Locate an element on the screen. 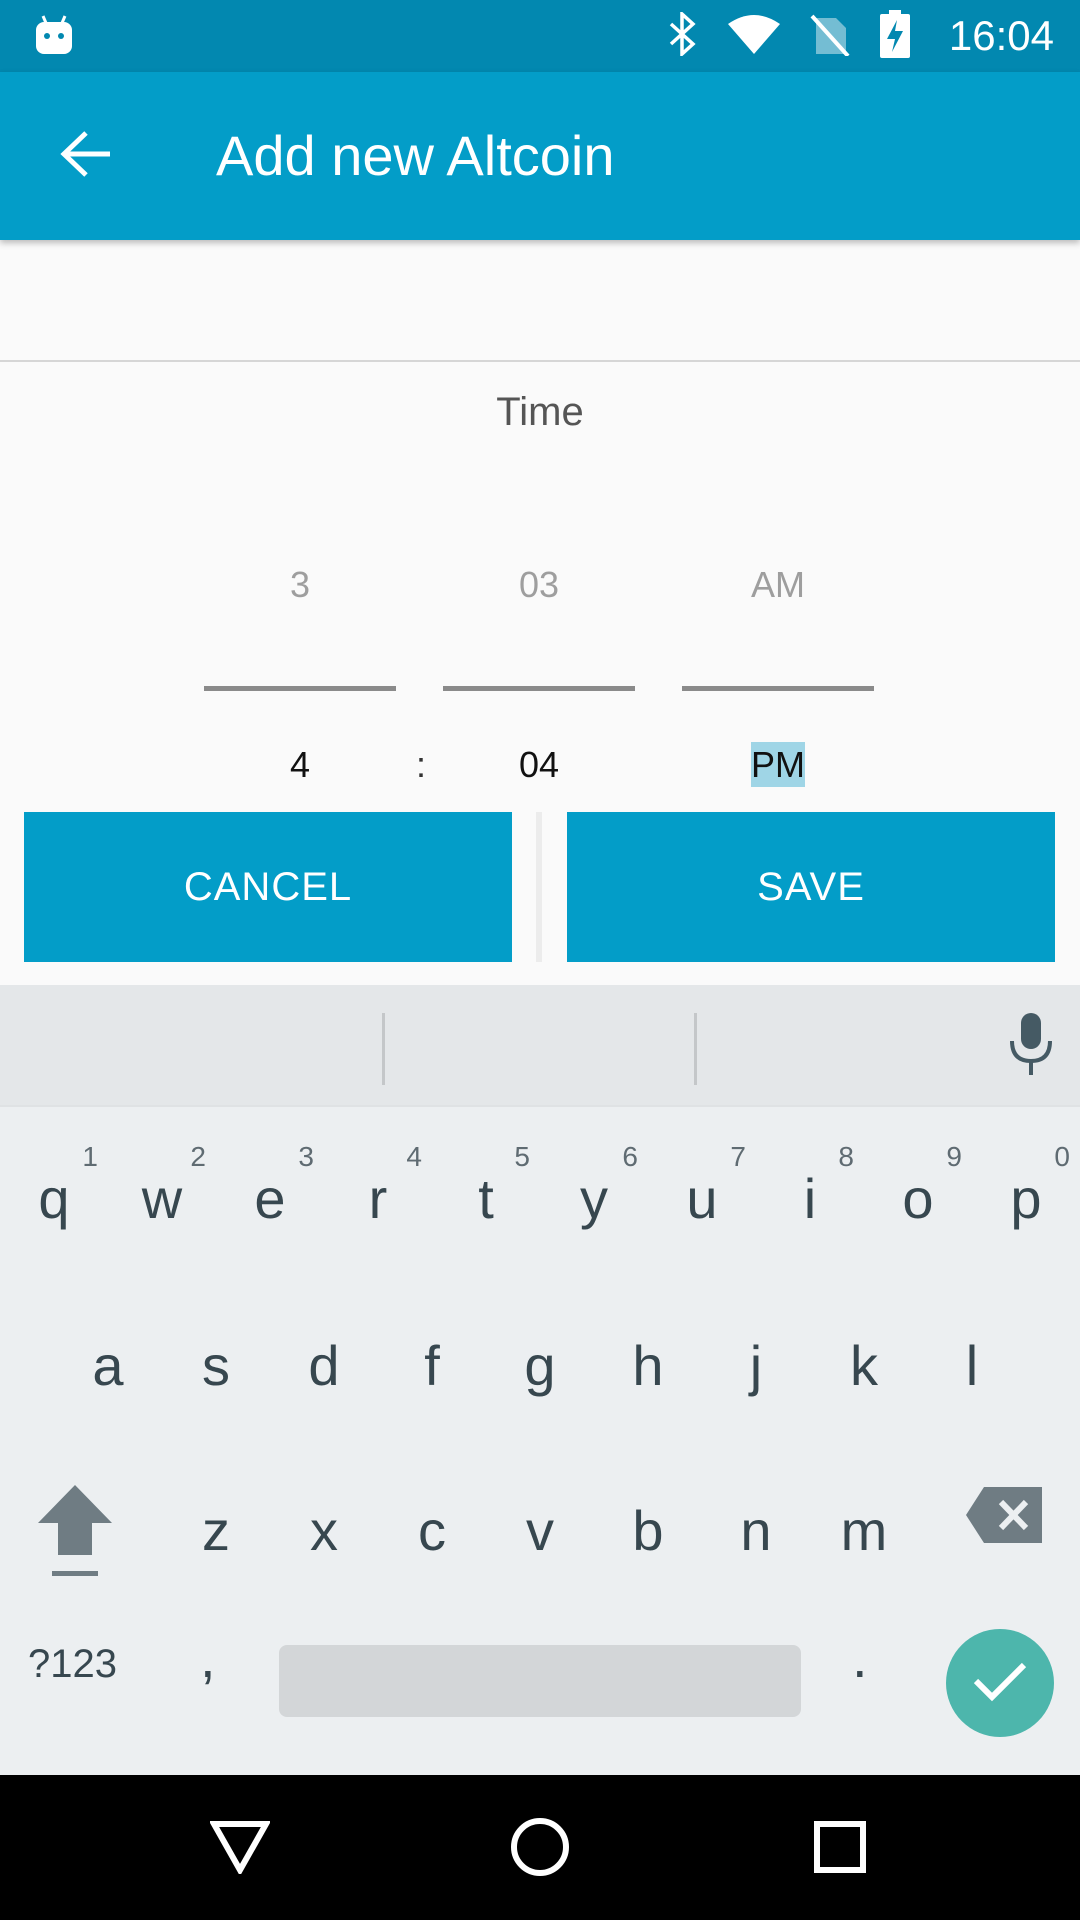 This screenshot has height=1920, width=1080. form-field-strip is located at coordinates (540, 301).